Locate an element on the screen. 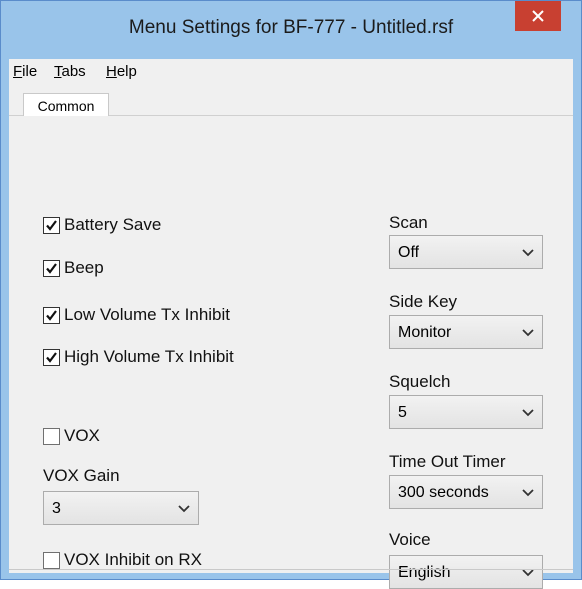 This screenshot has height=589, width=582. vox-gain-value: 3 is located at coordinates (56, 508).